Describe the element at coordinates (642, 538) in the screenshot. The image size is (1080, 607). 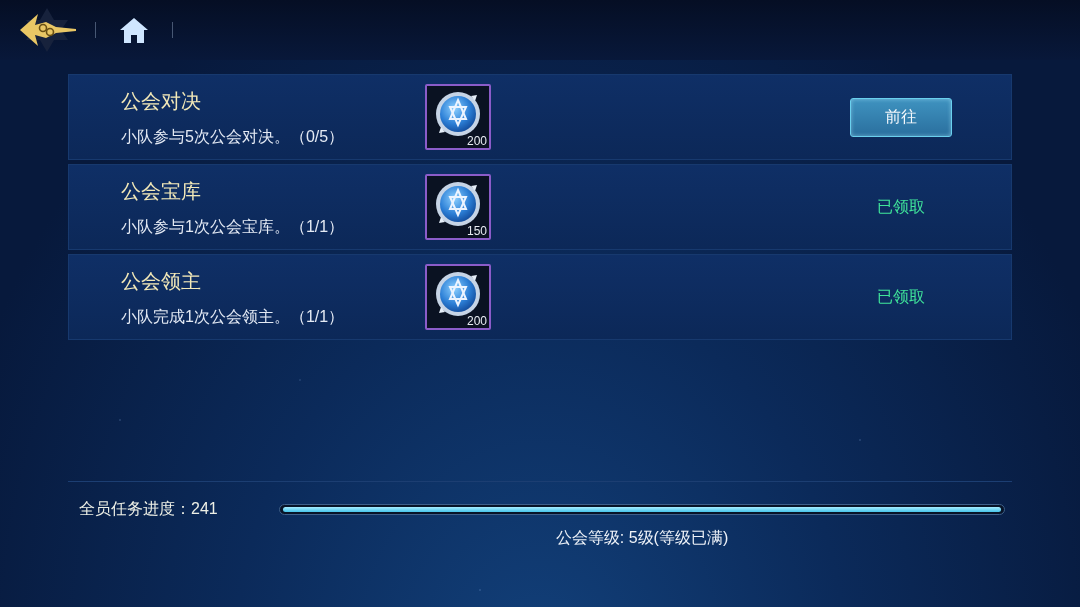
I see `guild-level-text: 公会等级: 5级(等级已满)` at that location.